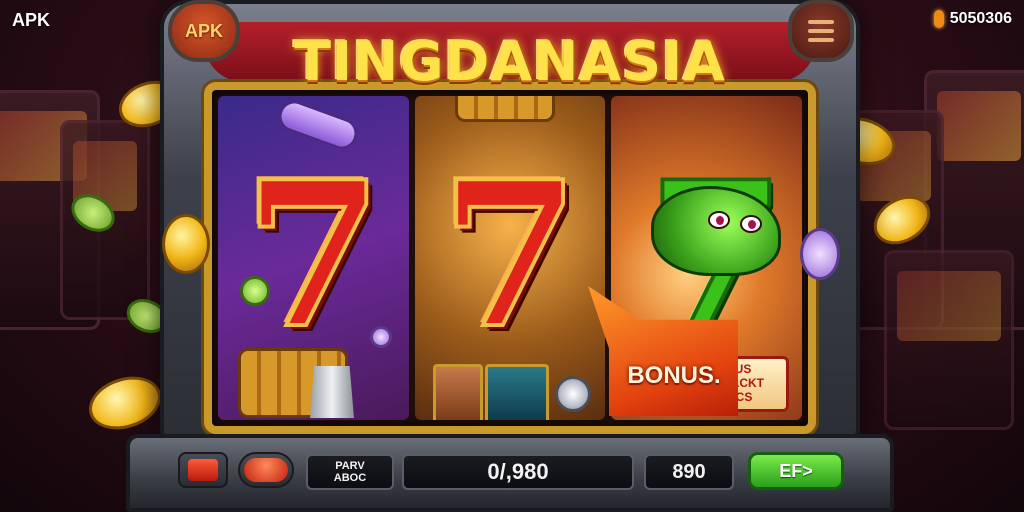 This screenshot has width=1024, height=512. I want to click on background-arcade-cabinet, so click(949, 340).